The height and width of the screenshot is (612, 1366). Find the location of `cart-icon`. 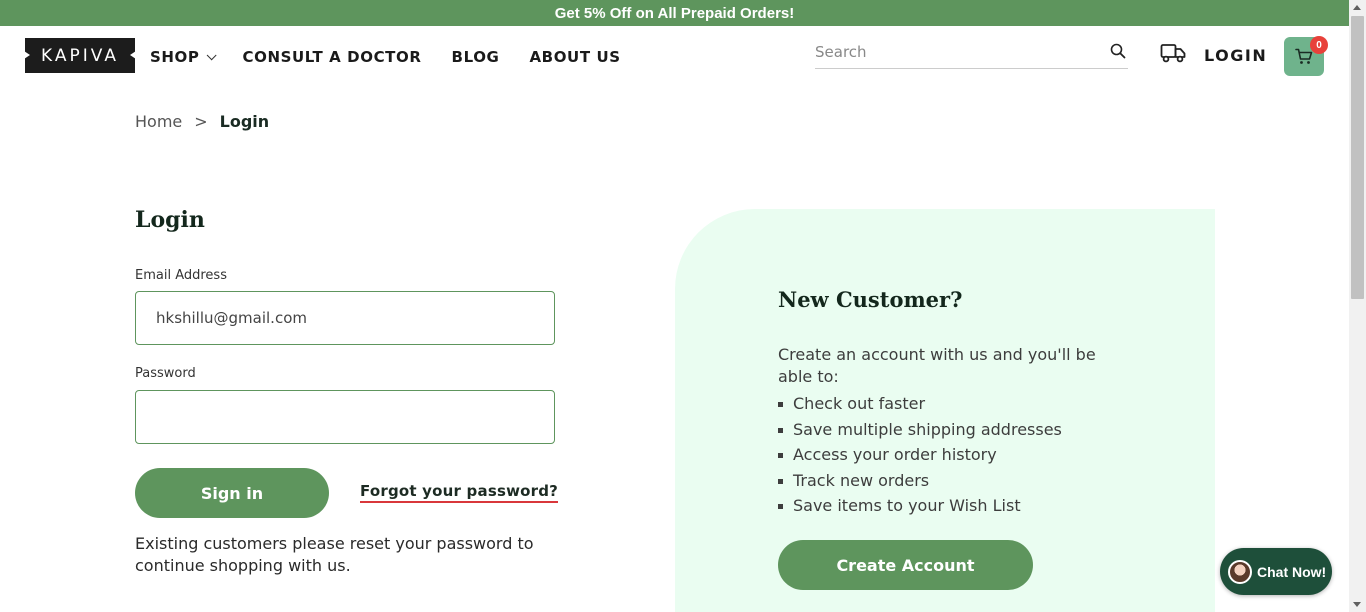

cart-icon is located at coordinates (1304, 56).